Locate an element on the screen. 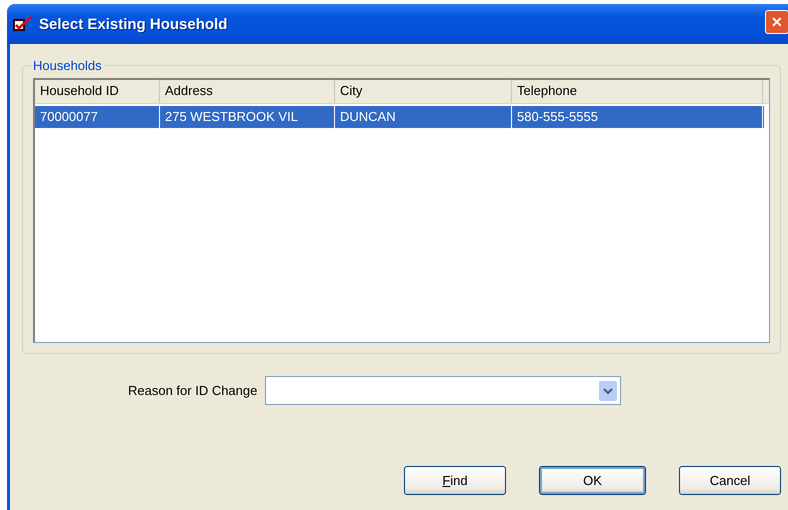 The width and height of the screenshot is (788, 510). table-row: 70000077 275 WESTBROOK VIL DUNCAN 580-555-5555 is located at coordinates (399, 117).